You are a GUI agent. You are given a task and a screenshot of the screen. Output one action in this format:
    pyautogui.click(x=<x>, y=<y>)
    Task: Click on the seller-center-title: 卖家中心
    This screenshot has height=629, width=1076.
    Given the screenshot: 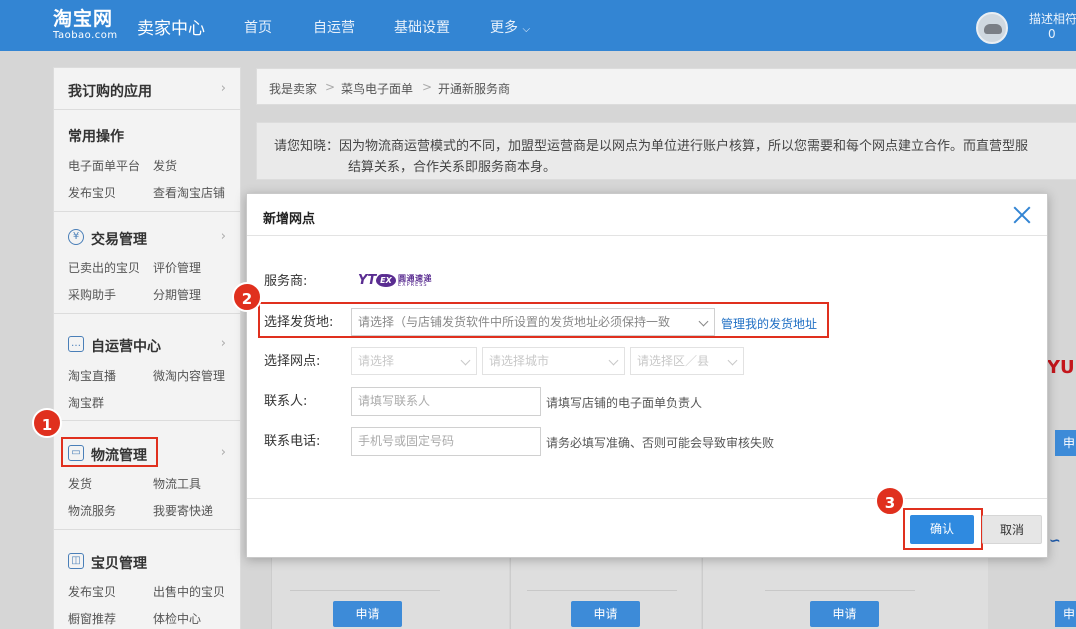 What is the action you would take?
    pyautogui.click(x=171, y=29)
    